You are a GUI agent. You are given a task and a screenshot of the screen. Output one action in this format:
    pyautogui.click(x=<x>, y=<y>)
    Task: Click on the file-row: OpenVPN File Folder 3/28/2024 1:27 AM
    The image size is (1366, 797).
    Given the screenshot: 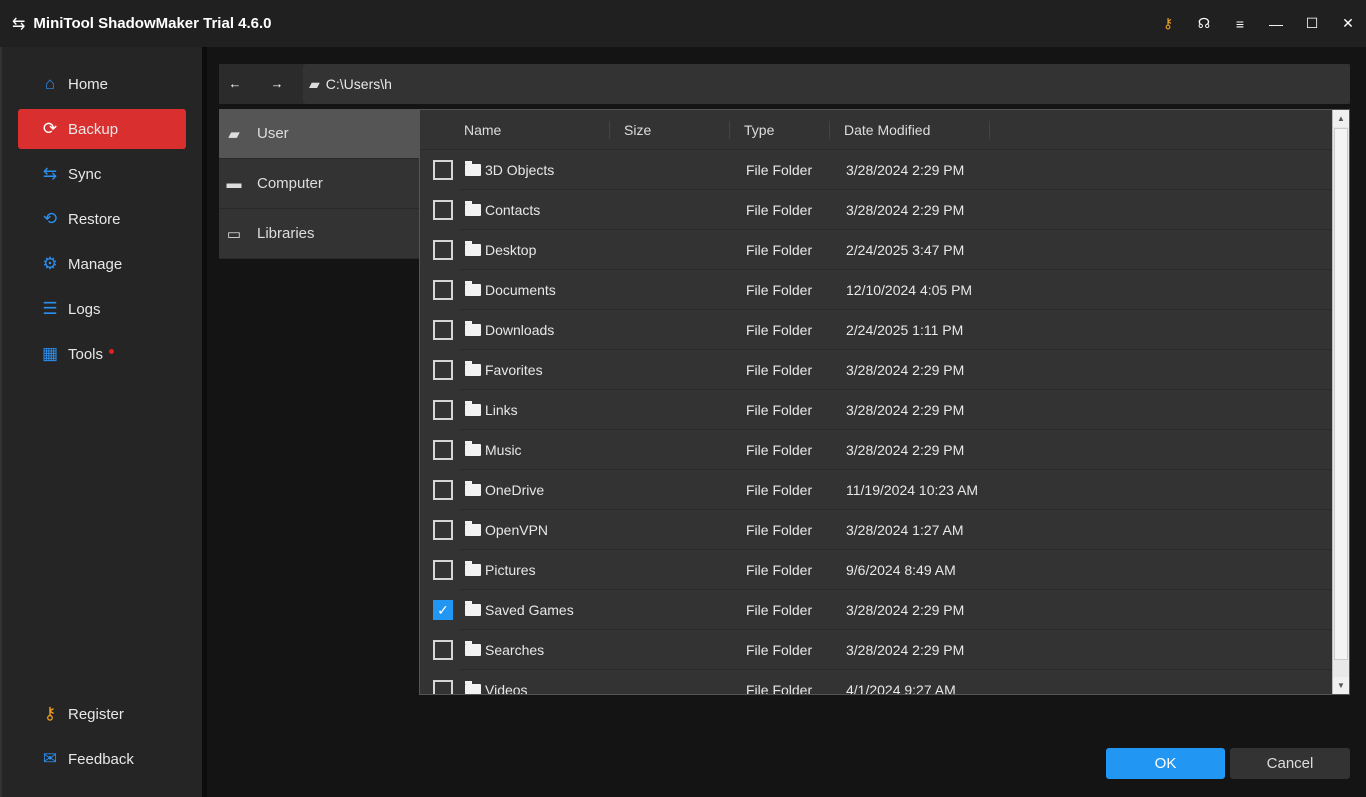 What is the action you would take?
    pyautogui.click(x=884, y=530)
    